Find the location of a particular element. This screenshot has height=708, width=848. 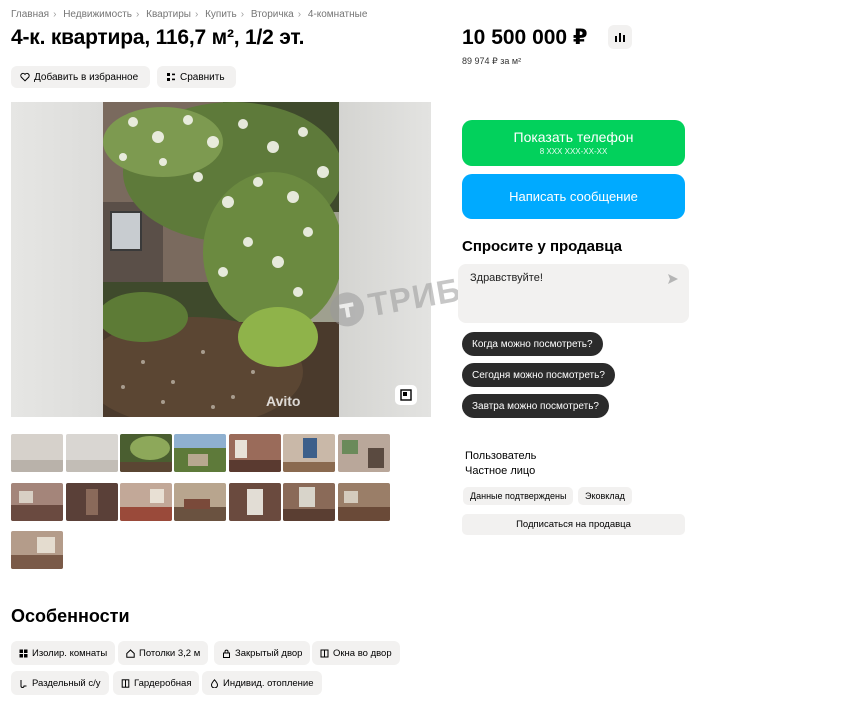

feature-chip: Потолки 3,2 м is located at coordinates (163, 653).